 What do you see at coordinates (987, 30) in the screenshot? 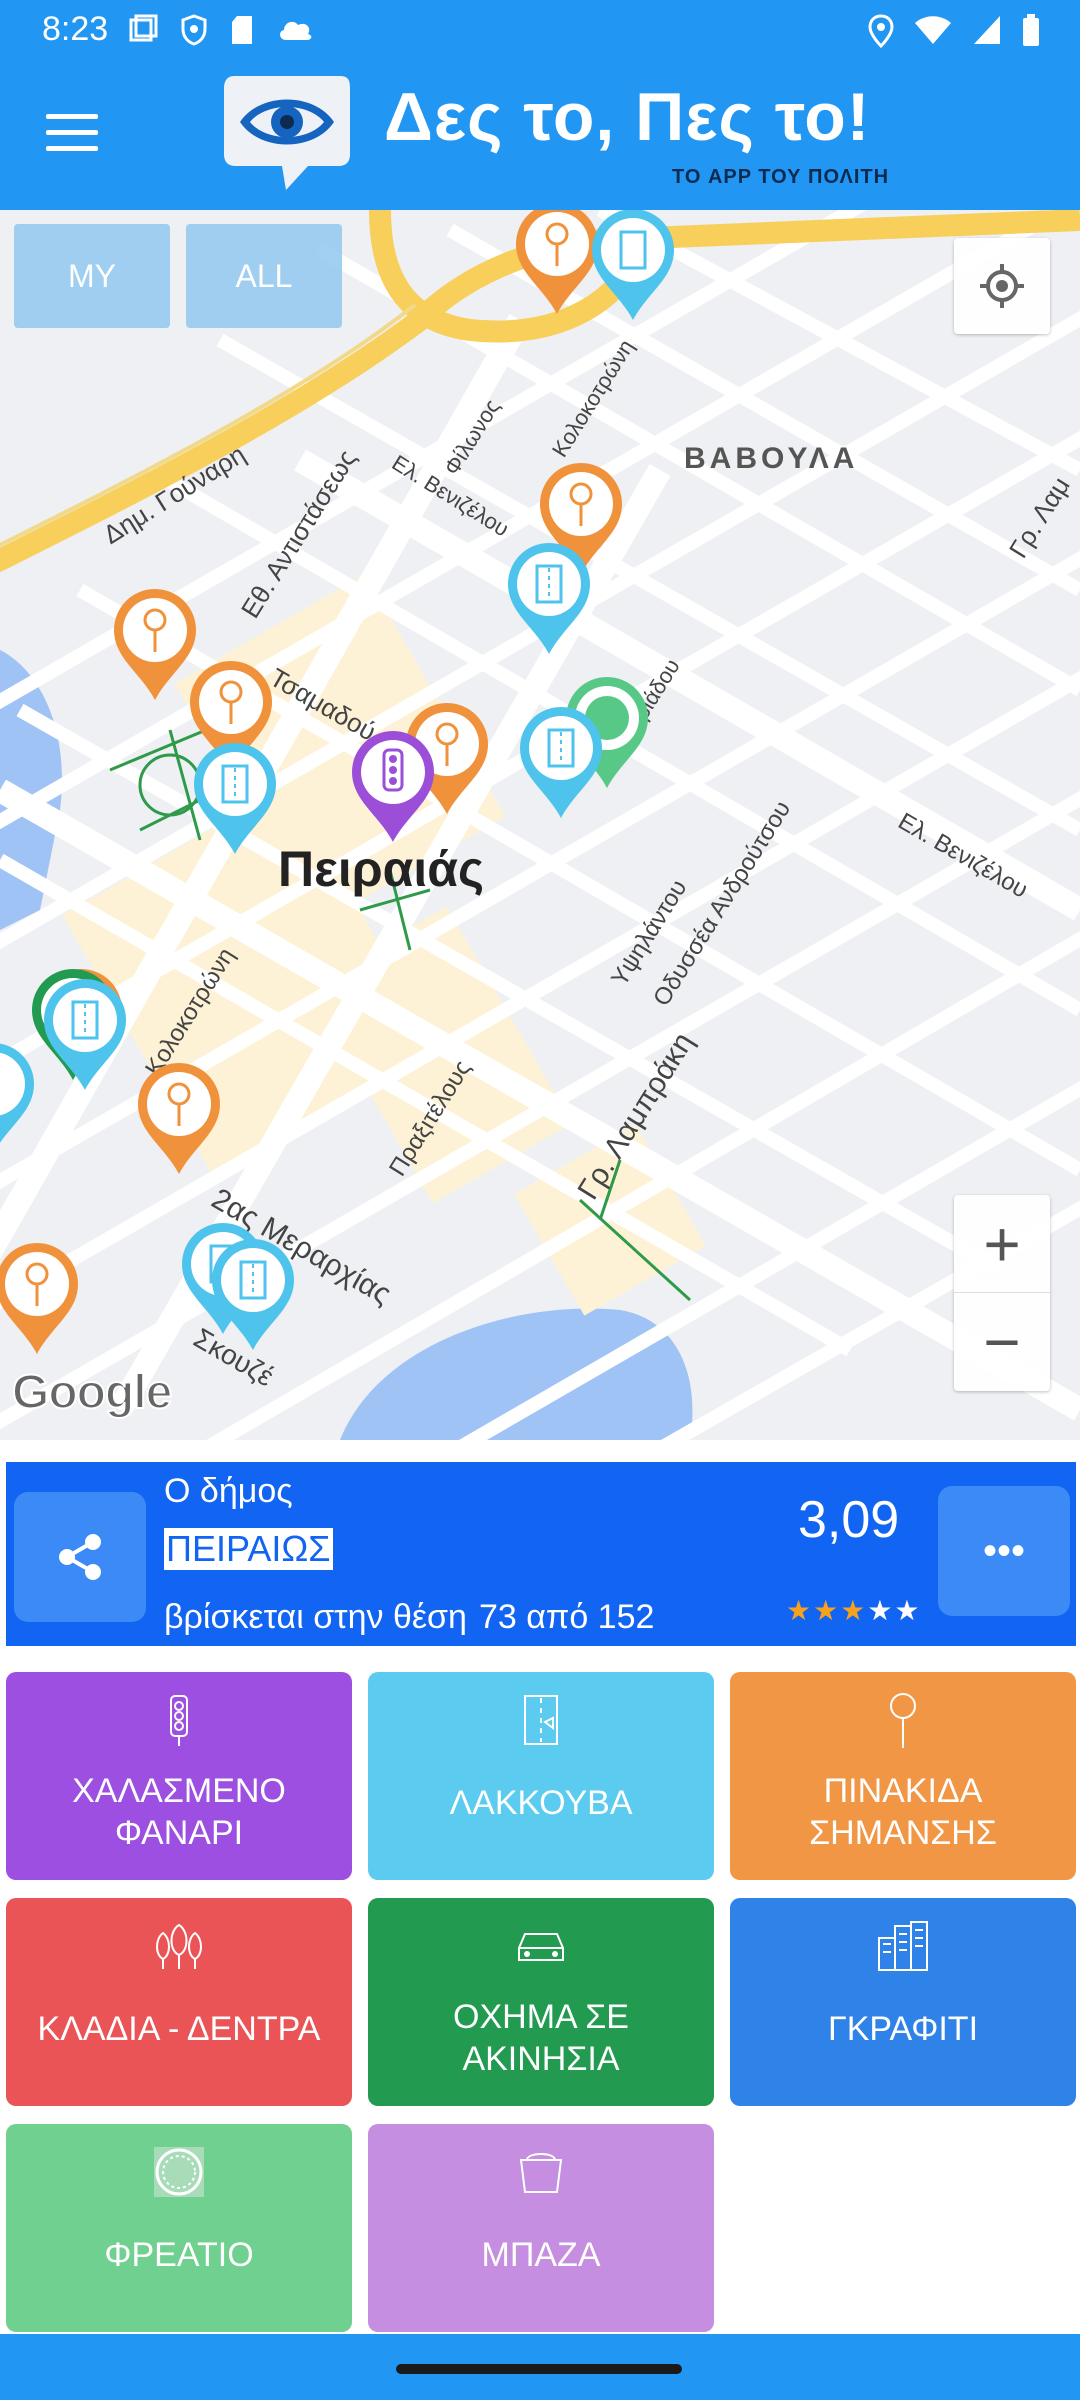
I see `signal-icon` at bounding box center [987, 30].